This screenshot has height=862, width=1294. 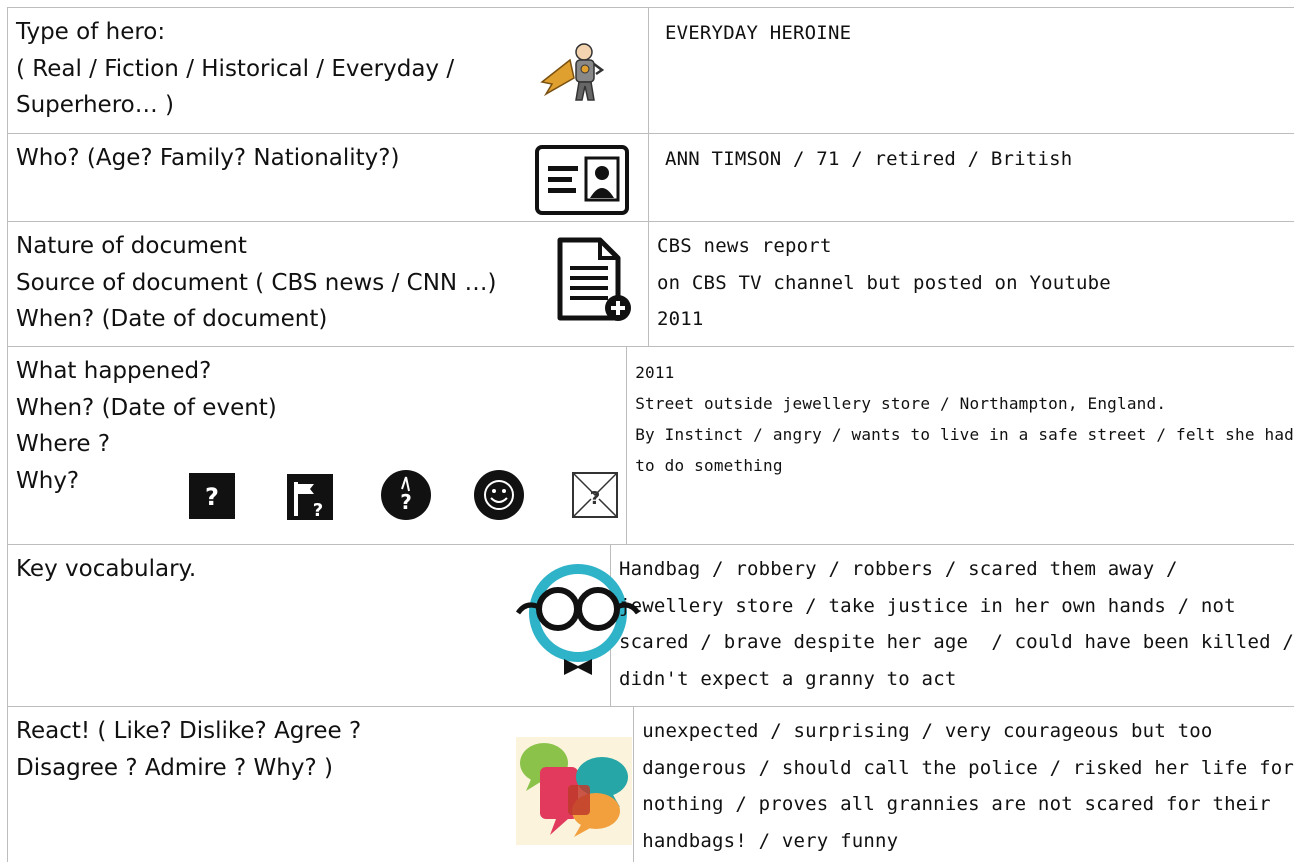 I want to click on answer-line: EVERYDAY HEROINE, so click(x=758, y=33).